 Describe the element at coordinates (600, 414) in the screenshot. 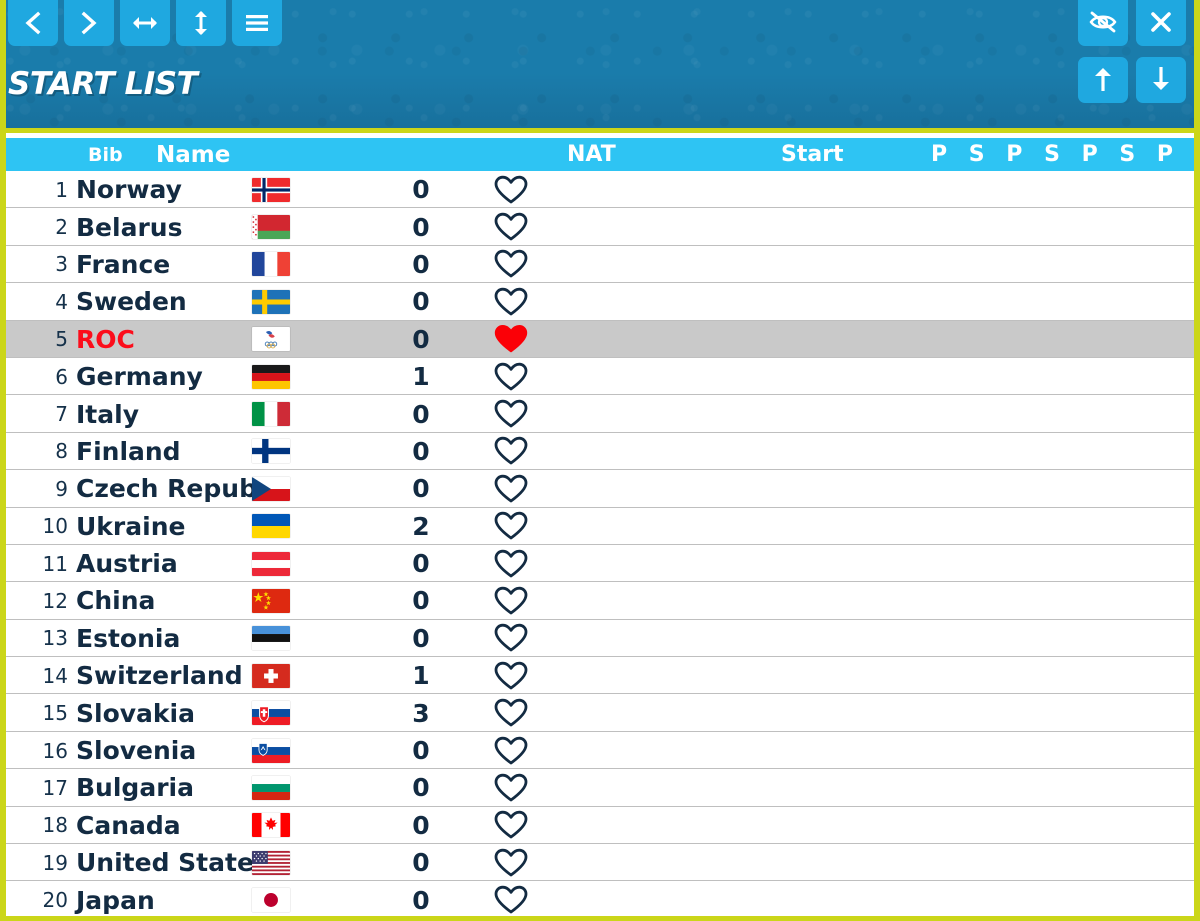

I see `table-row: 7 Italy 0` at that location.